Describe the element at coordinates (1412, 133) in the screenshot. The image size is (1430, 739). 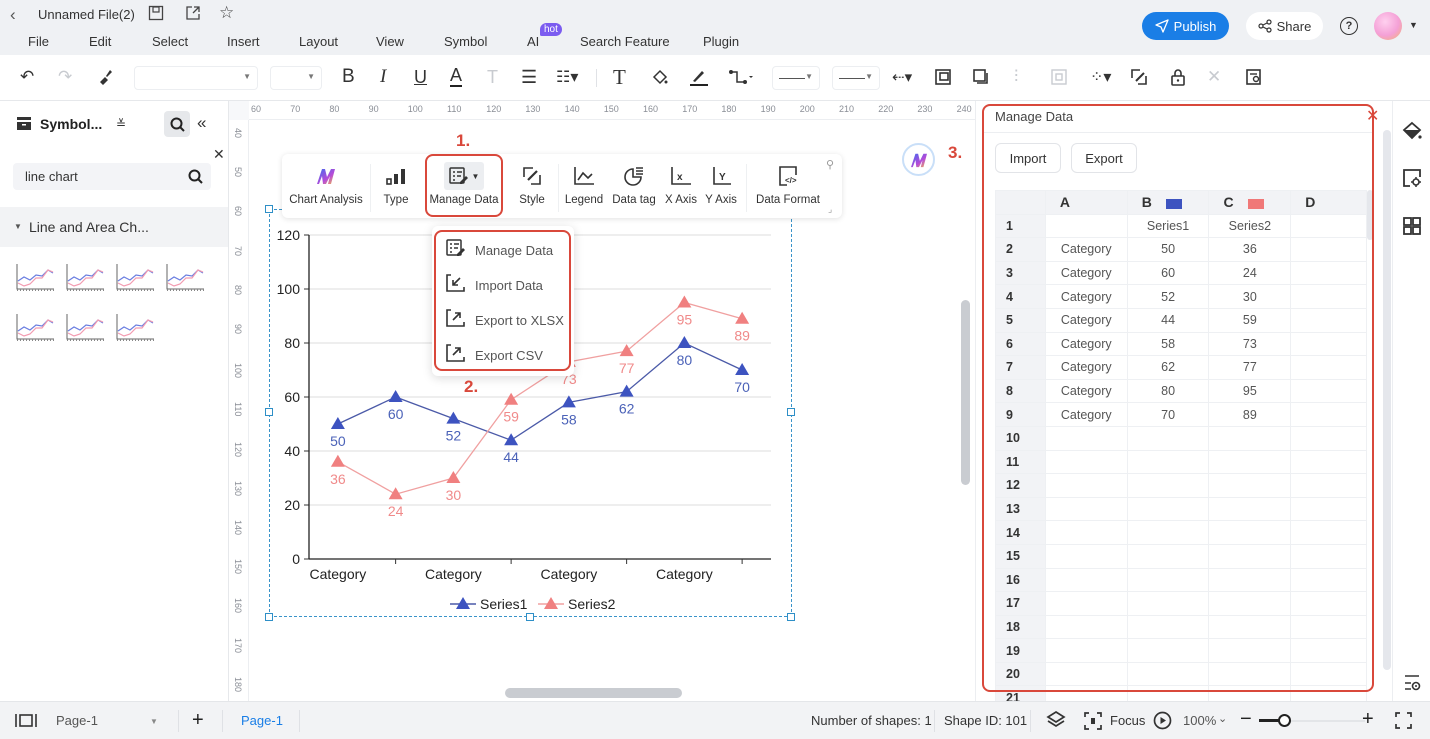
I see `fill-bucket-icon` at that location.